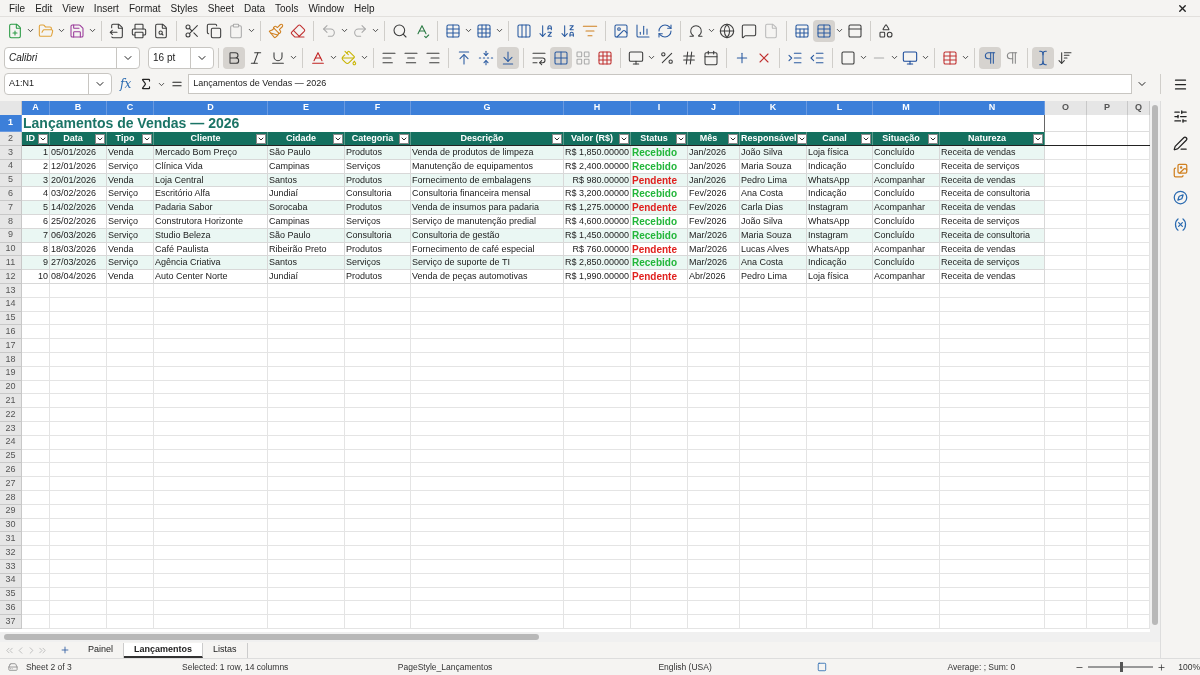 The image size is (1200, 675). What do you see at coordinates (78, 108) in the screenshot?
I see `column-header: B` at bounding box center [78, 108].